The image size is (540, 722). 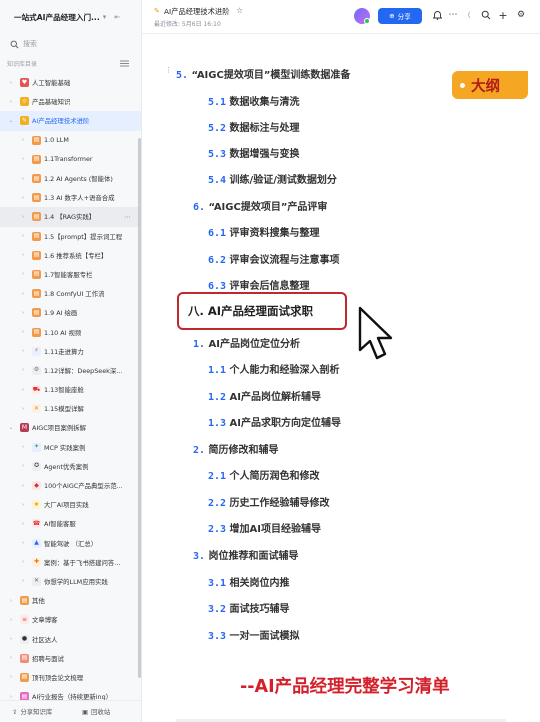 I want to click on outline-item: 1.2 AI产品岗位解析辅导, so click(x=264, y=395).